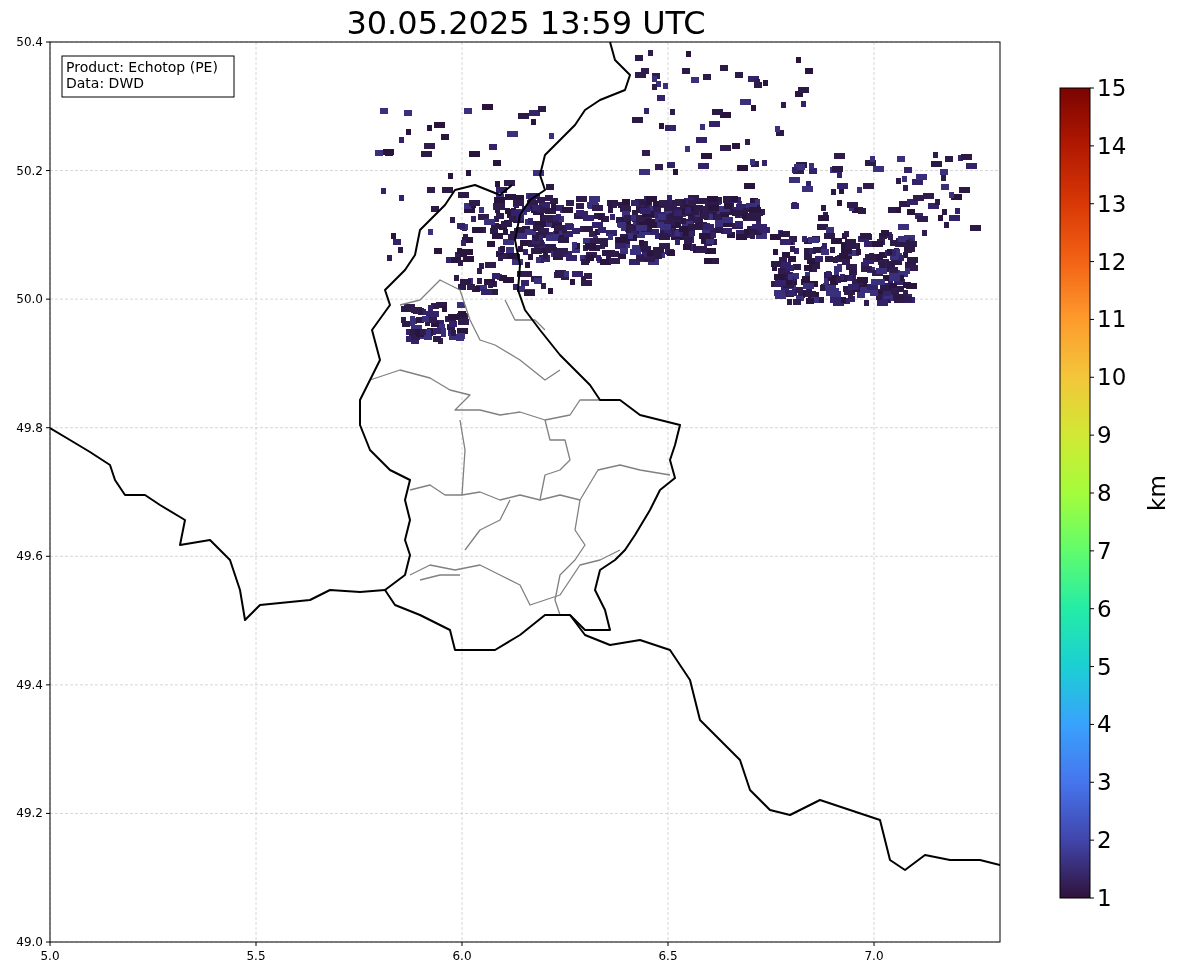  Describe the element at coordinates (668, 956) in the screenshot. I see `axis-tick-label: 6.5` at that location.